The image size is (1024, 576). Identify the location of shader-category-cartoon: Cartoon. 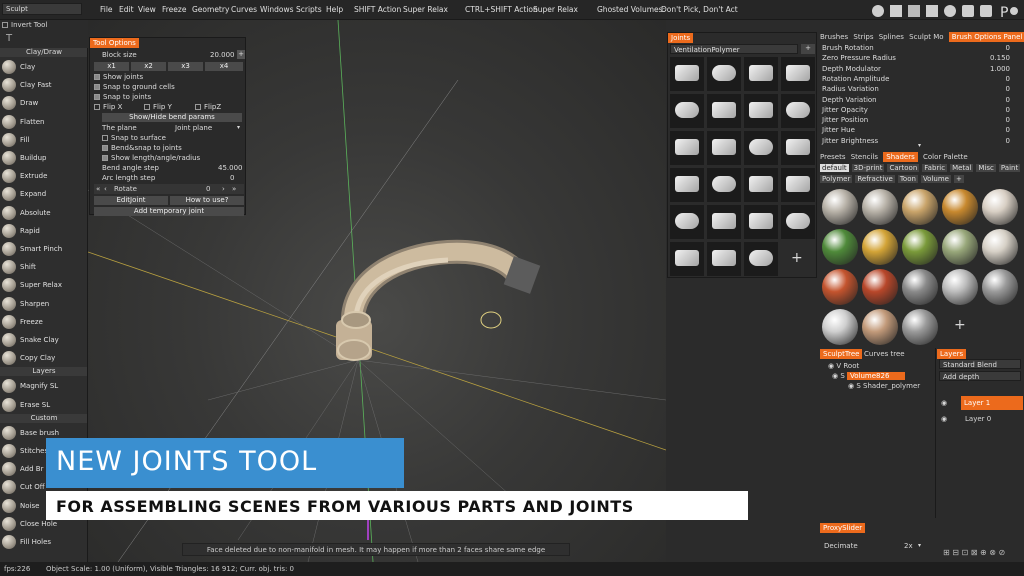
(903, 168).